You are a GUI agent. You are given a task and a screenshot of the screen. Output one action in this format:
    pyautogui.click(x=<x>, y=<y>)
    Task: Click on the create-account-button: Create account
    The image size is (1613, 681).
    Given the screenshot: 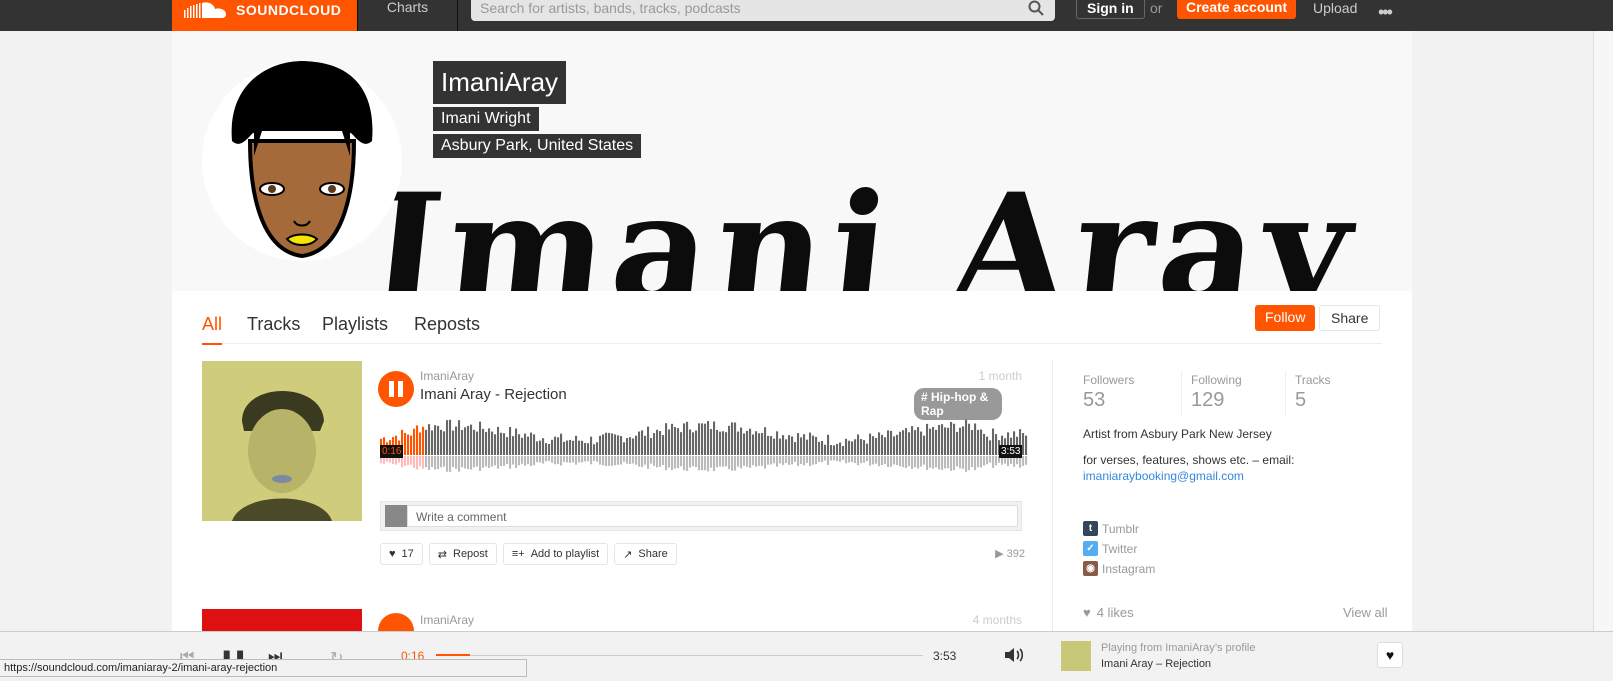 What is the action you would take?
    pyautogui.click(x=1237, y=9)
    